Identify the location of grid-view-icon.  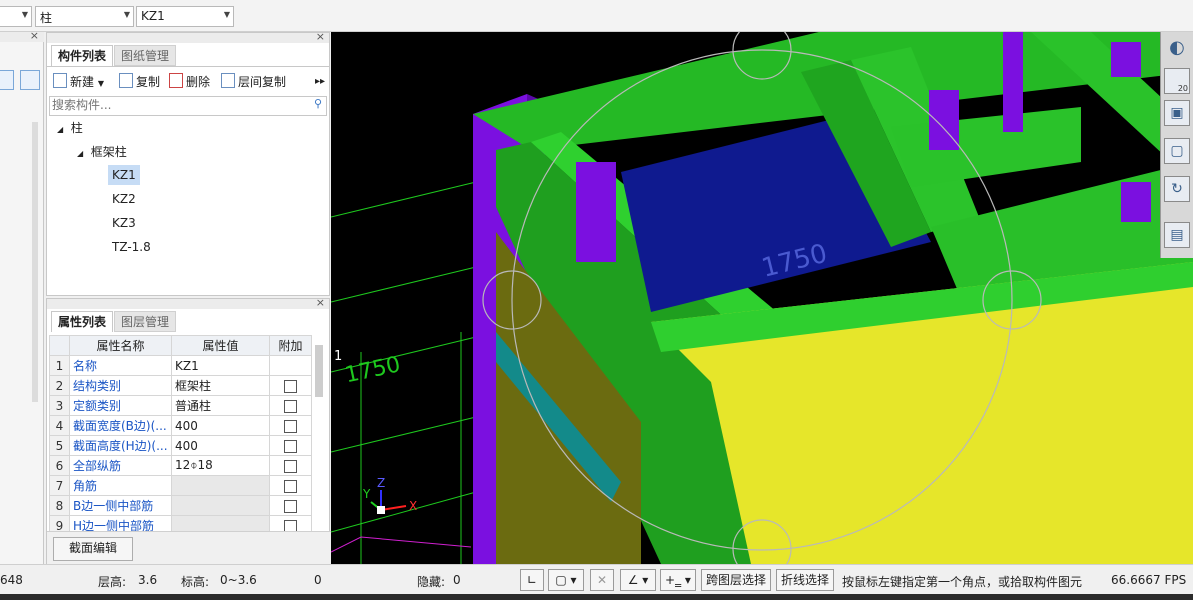
(30, 80).